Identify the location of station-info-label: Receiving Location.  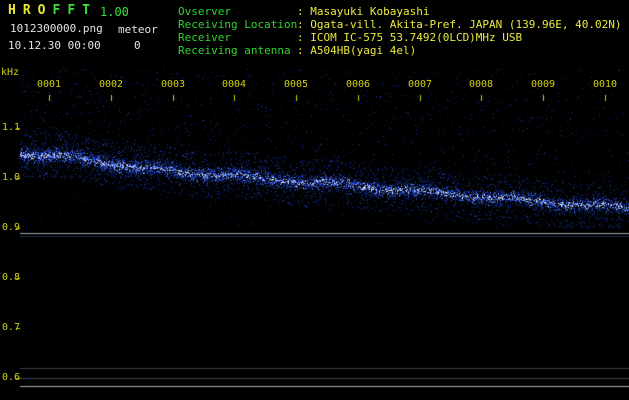
(238, 24).